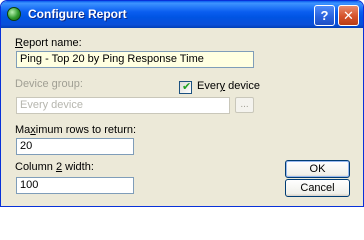 The height and width of the screenshot is (240, 364). I want to click on column2-width-label: Column 2 width:, so click(54, 167).